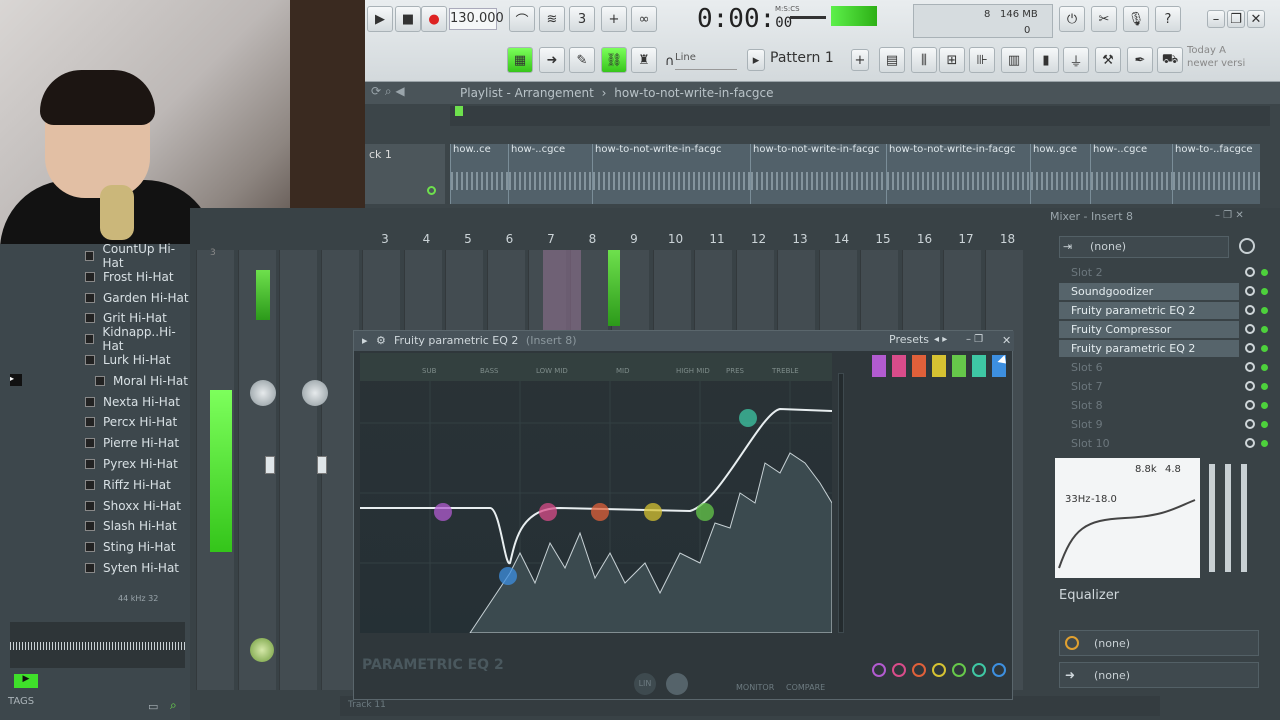 The height and width of the screenshot is (720, 1280). What do you see at coordinates (644, 60) in the screenshot?
I see `stamp-icon: ♜` at bounding box center [644, 60].